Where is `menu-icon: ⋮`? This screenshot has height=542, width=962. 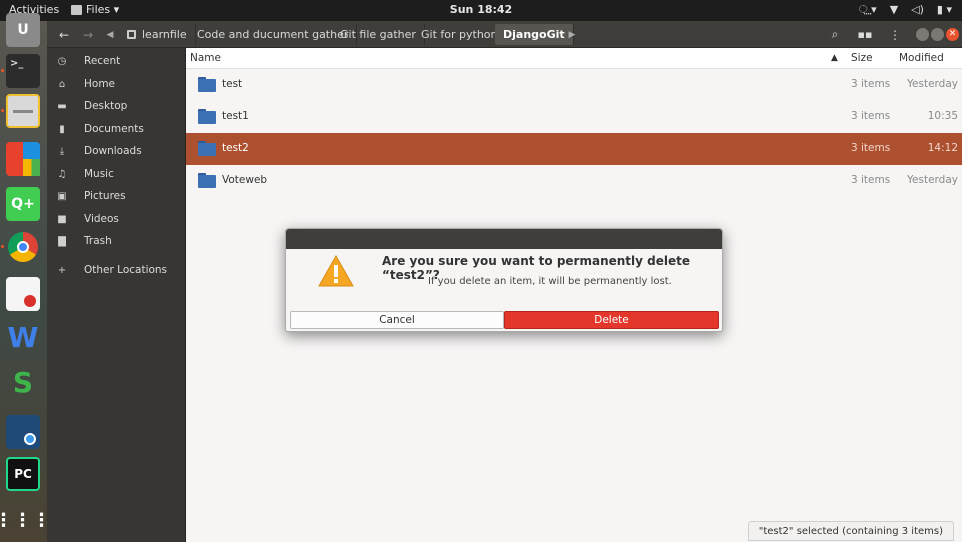 menu-icon: ⋮ is located at coordinates (895, 34).